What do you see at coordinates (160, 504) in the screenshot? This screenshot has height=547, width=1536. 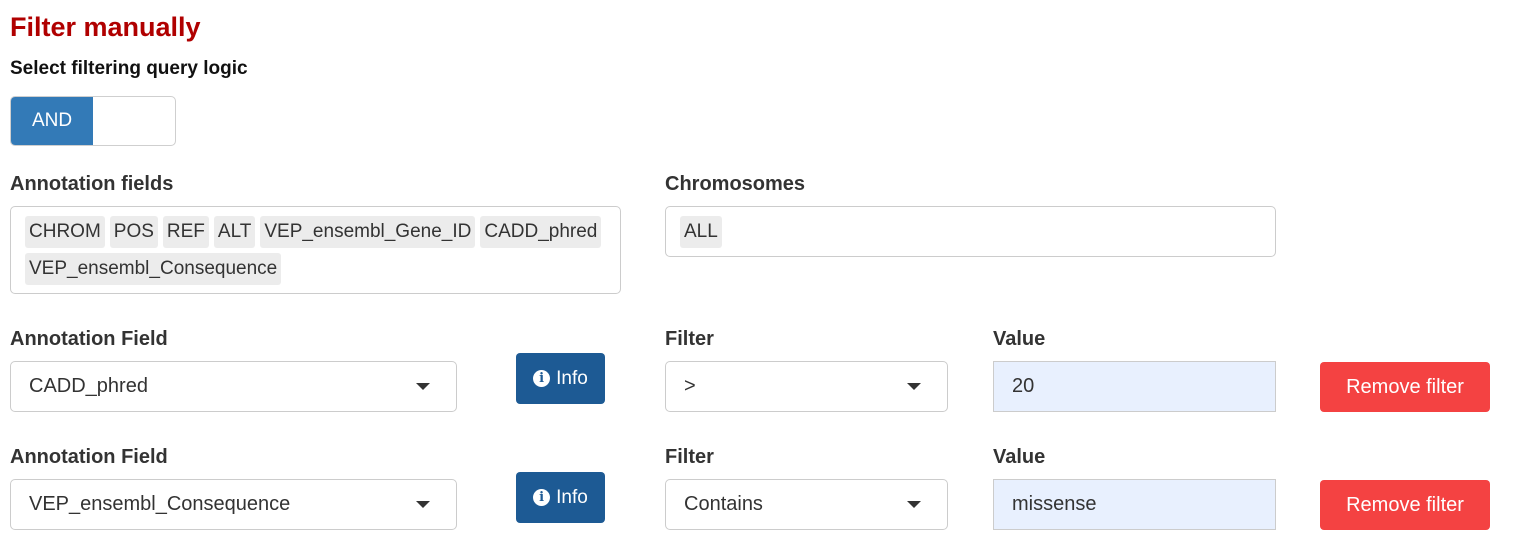 I see `annotation-field-value-2: VEP_ensembl_Consequence` at bounding box center [160, 504].